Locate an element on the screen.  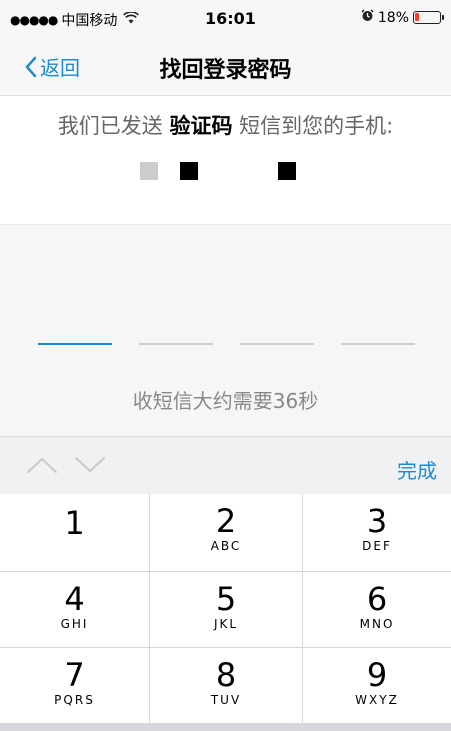
key-3: 3 DEF is located at coordinates (377, 532).